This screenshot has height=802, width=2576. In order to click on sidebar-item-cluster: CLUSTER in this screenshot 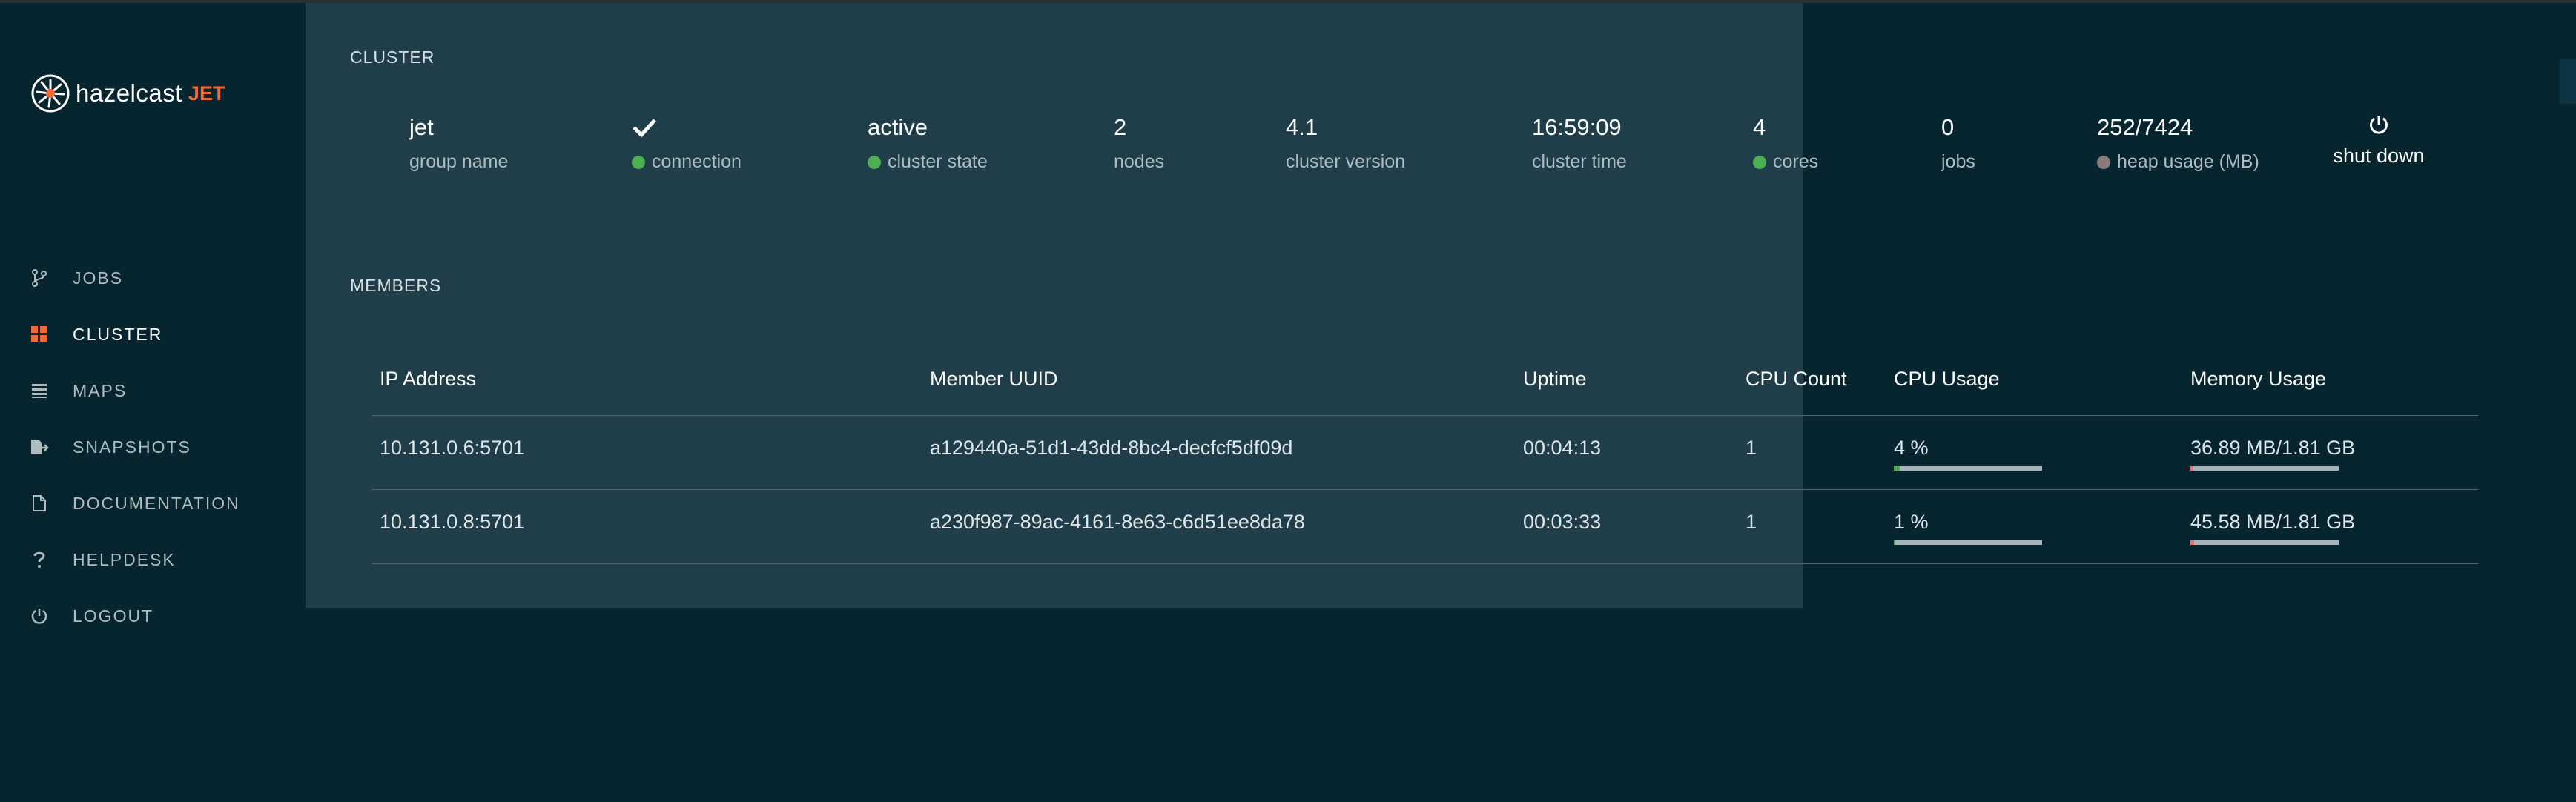, I will do `click(153, 334)`.